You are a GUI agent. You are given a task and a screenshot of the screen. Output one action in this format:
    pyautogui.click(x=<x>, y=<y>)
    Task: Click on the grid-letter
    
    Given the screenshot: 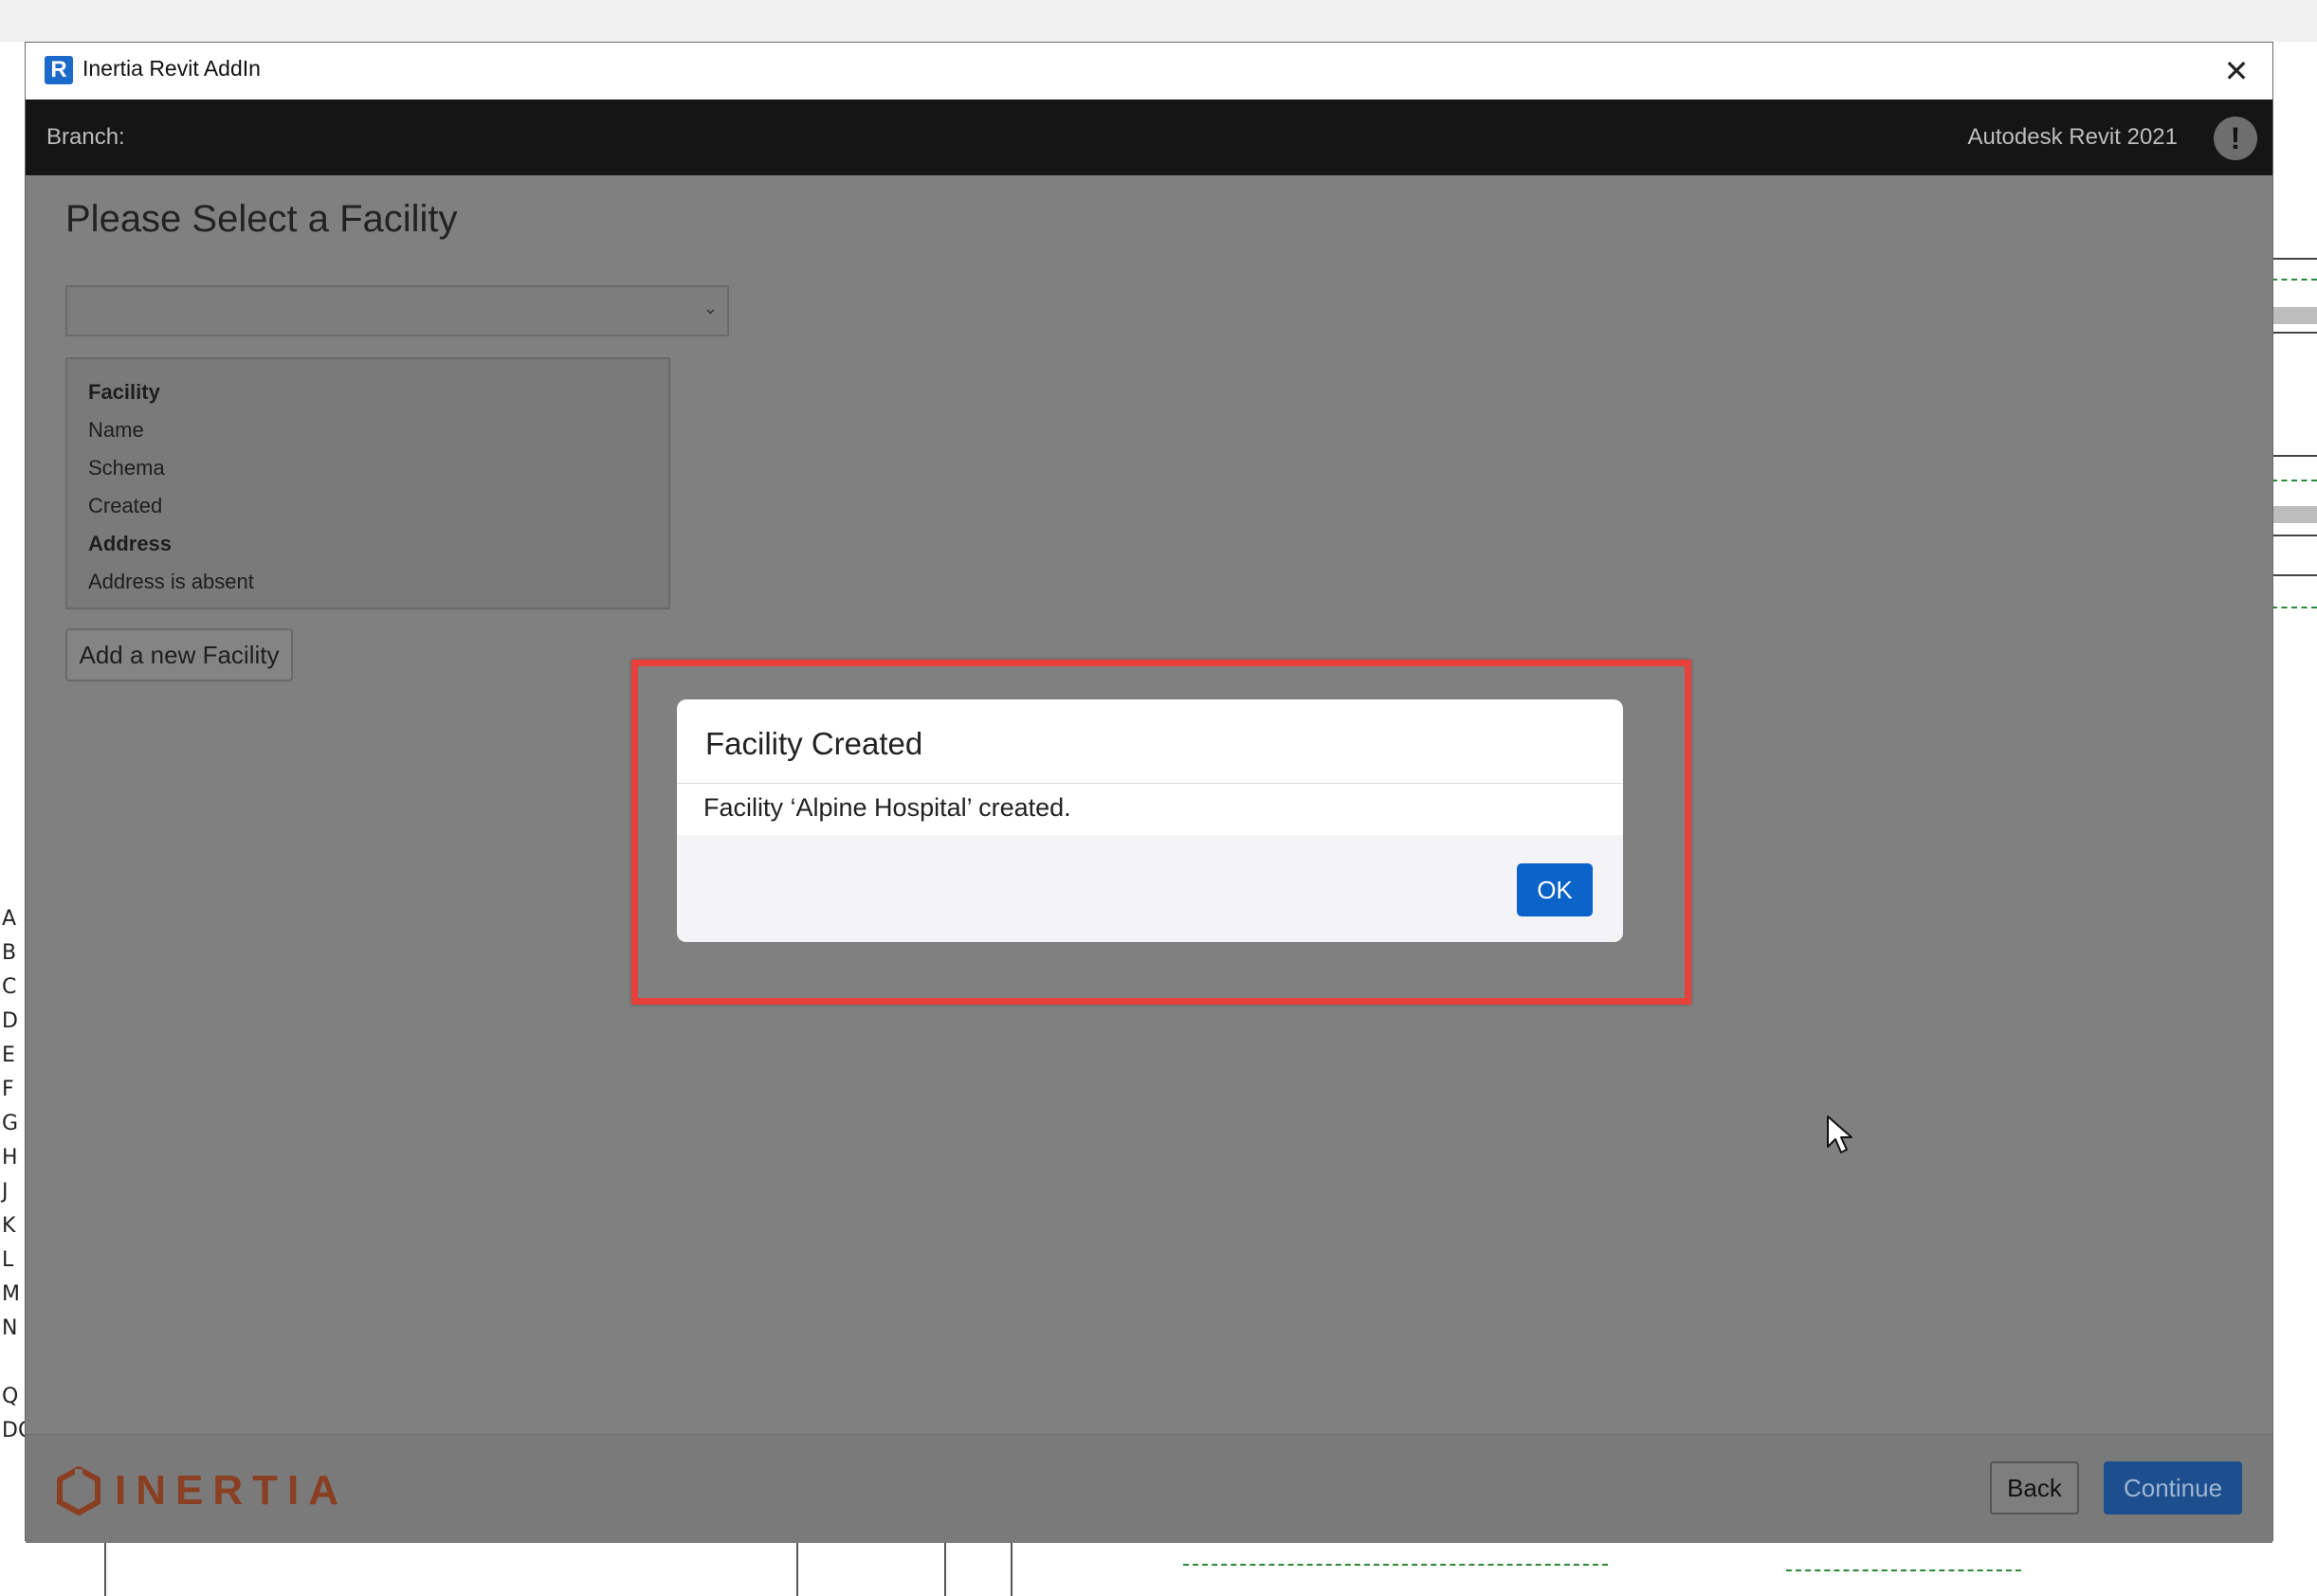 What is the action you would take?
    pyautogui.click(x=13, y=1363)
    